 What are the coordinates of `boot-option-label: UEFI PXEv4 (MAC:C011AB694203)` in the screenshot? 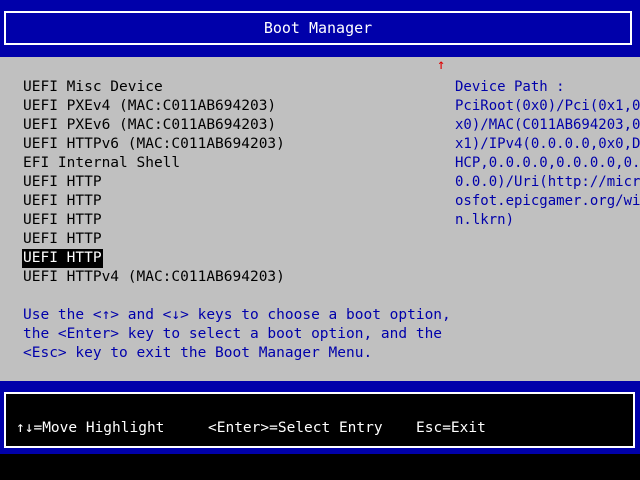 It's located at (150, 106).